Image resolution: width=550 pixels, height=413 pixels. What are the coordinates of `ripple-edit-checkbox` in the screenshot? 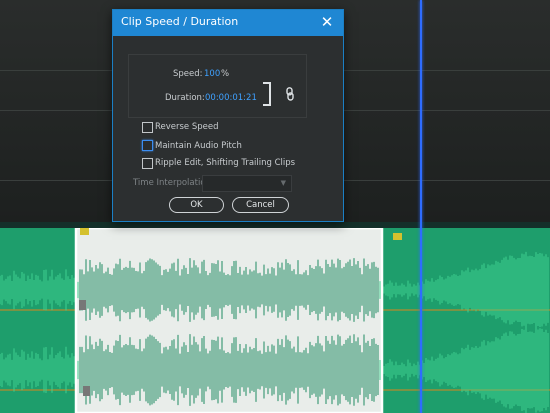 It's located at (147, 163).